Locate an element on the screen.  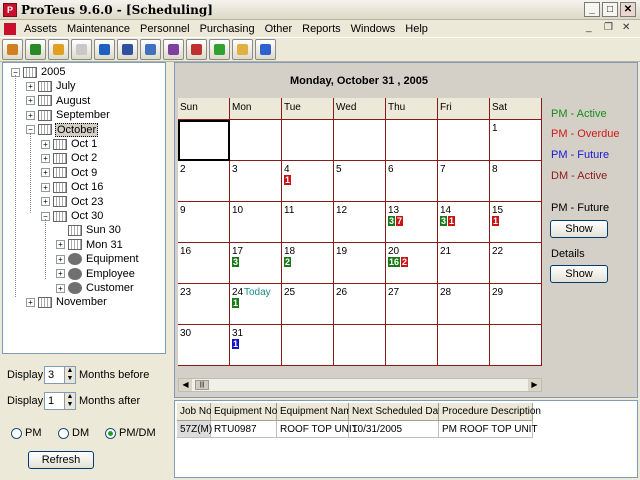
menu-other: Other is located at coordinates (279, 29).